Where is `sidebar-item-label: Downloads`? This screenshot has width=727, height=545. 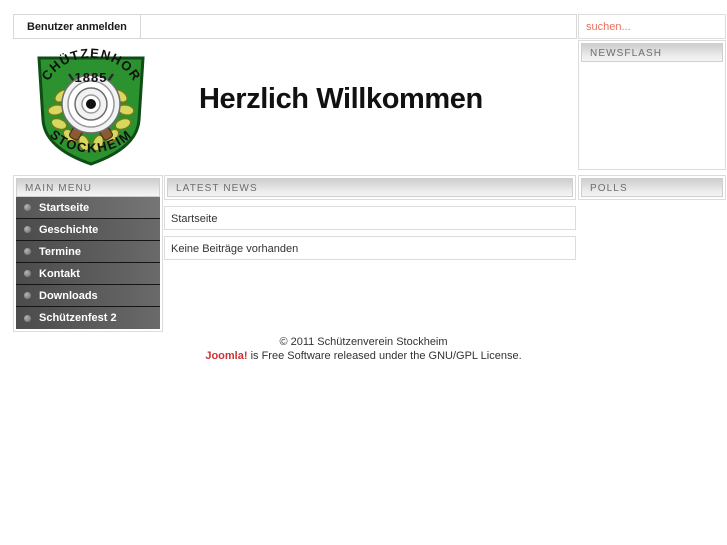 sidebar-item-label: Downloads is located at coordinates (68, 295).